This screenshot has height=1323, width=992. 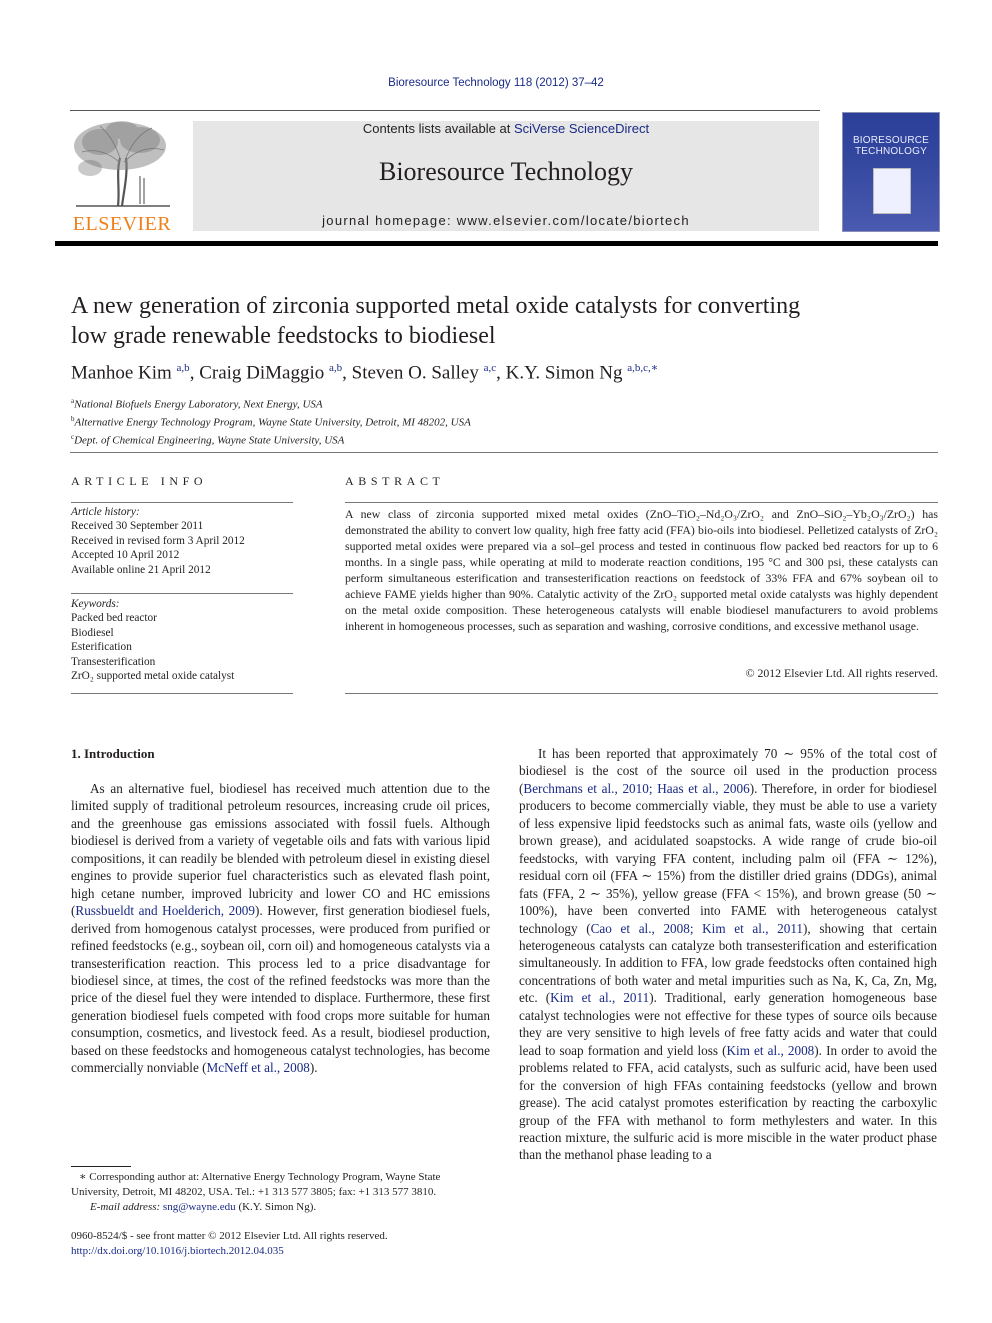 What do you see at coordinates (113, 753) in the screenshot?
I see `introduction-heading: 1. Introduction` at bounding box center [113, 753].